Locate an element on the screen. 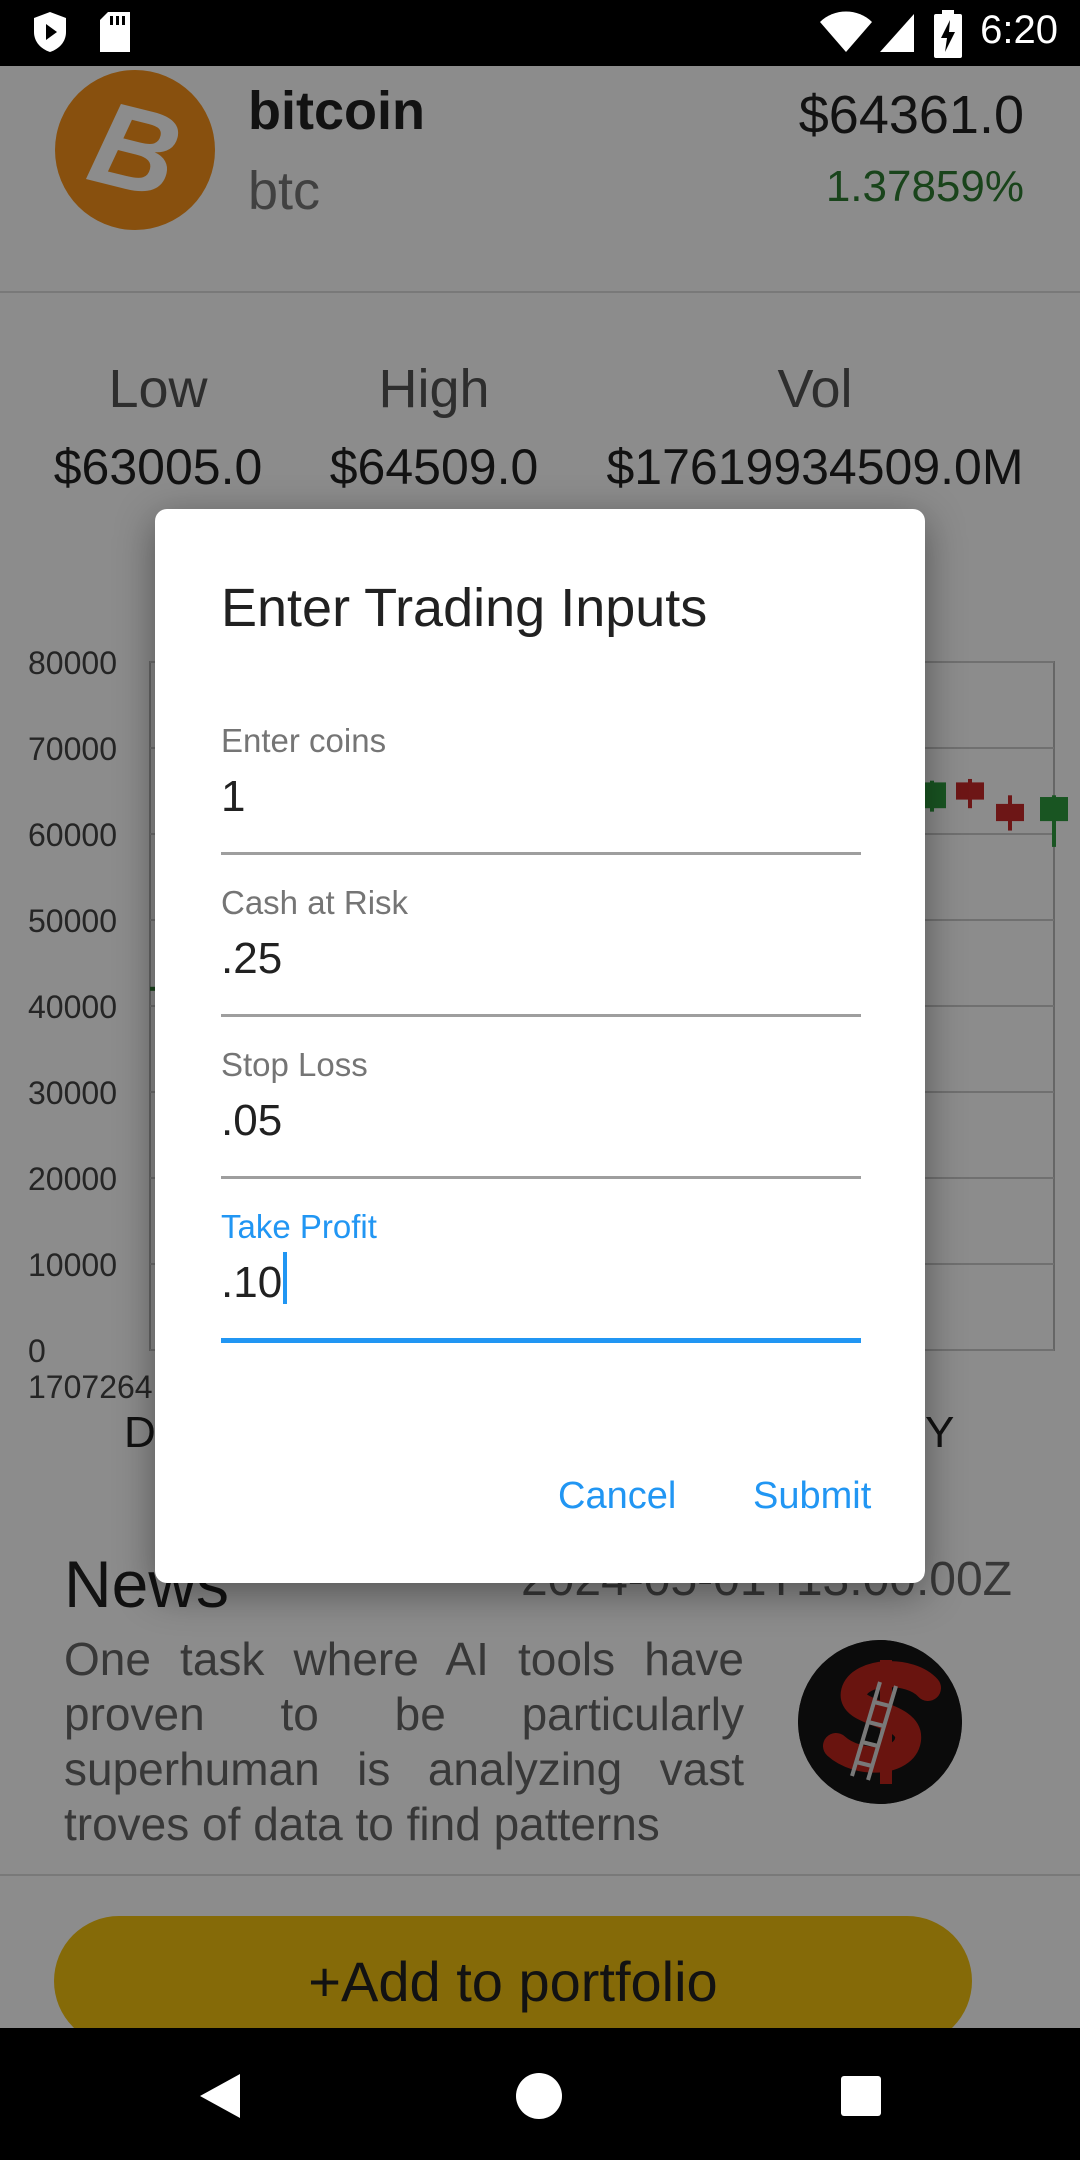 Image resolution: width=1080 pixels, height=2160 pixels. stop-loss-underline is located at coordinates (541, 1177).